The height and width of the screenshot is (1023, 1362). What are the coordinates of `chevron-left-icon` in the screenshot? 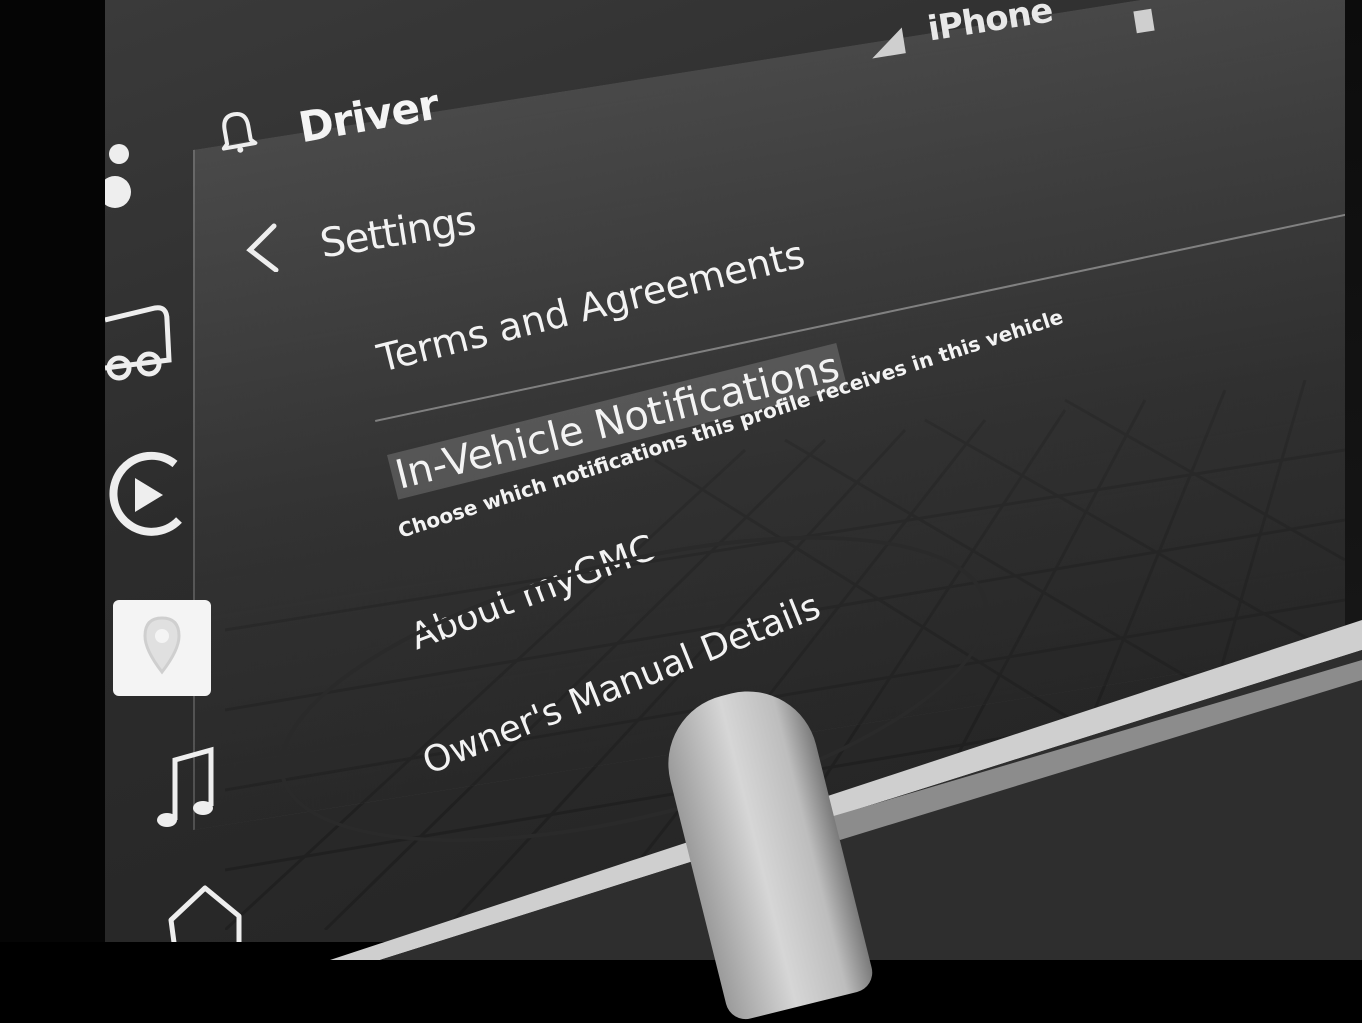 It's located at (262, 247).